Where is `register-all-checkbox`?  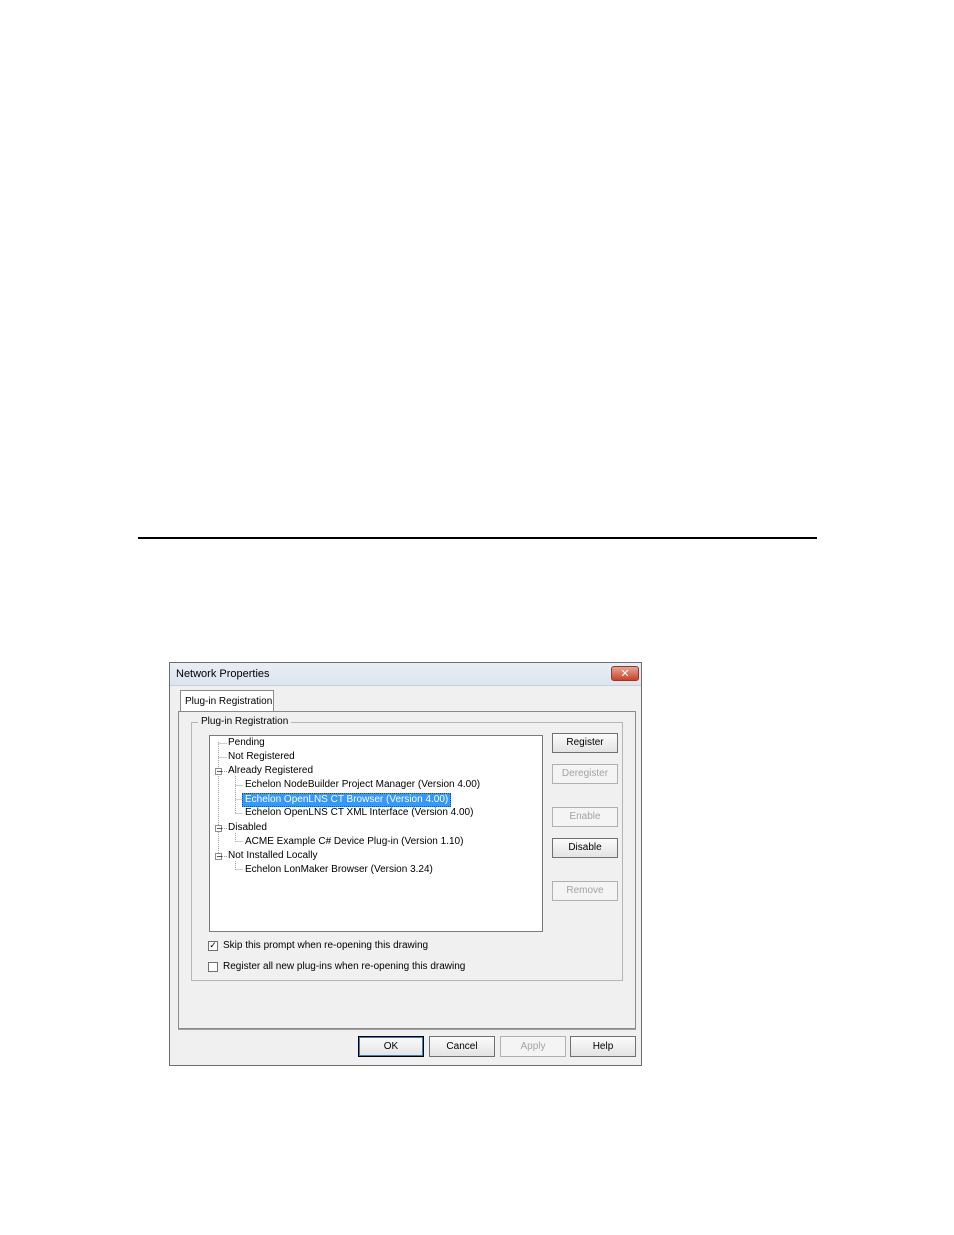
register-all-checkbox is located at coordinates (213, 966).